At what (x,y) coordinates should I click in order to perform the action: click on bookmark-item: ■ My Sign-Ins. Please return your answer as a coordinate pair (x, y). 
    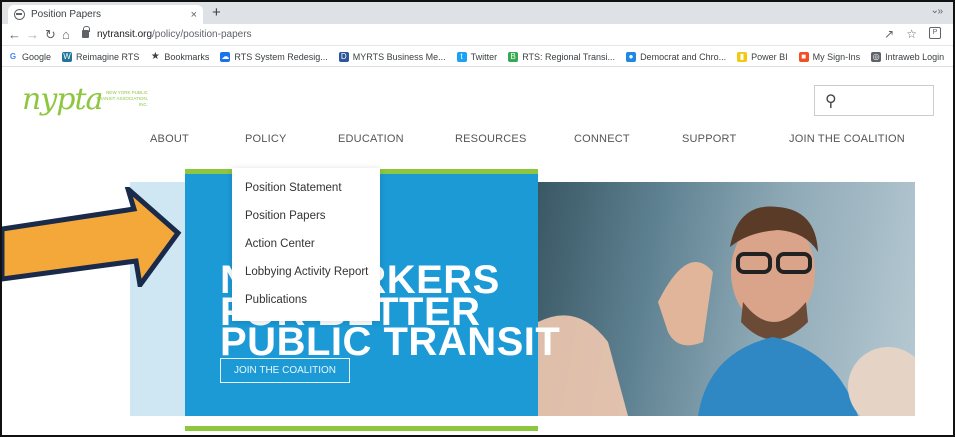
    Looking at the image, I should click on (829, 56).